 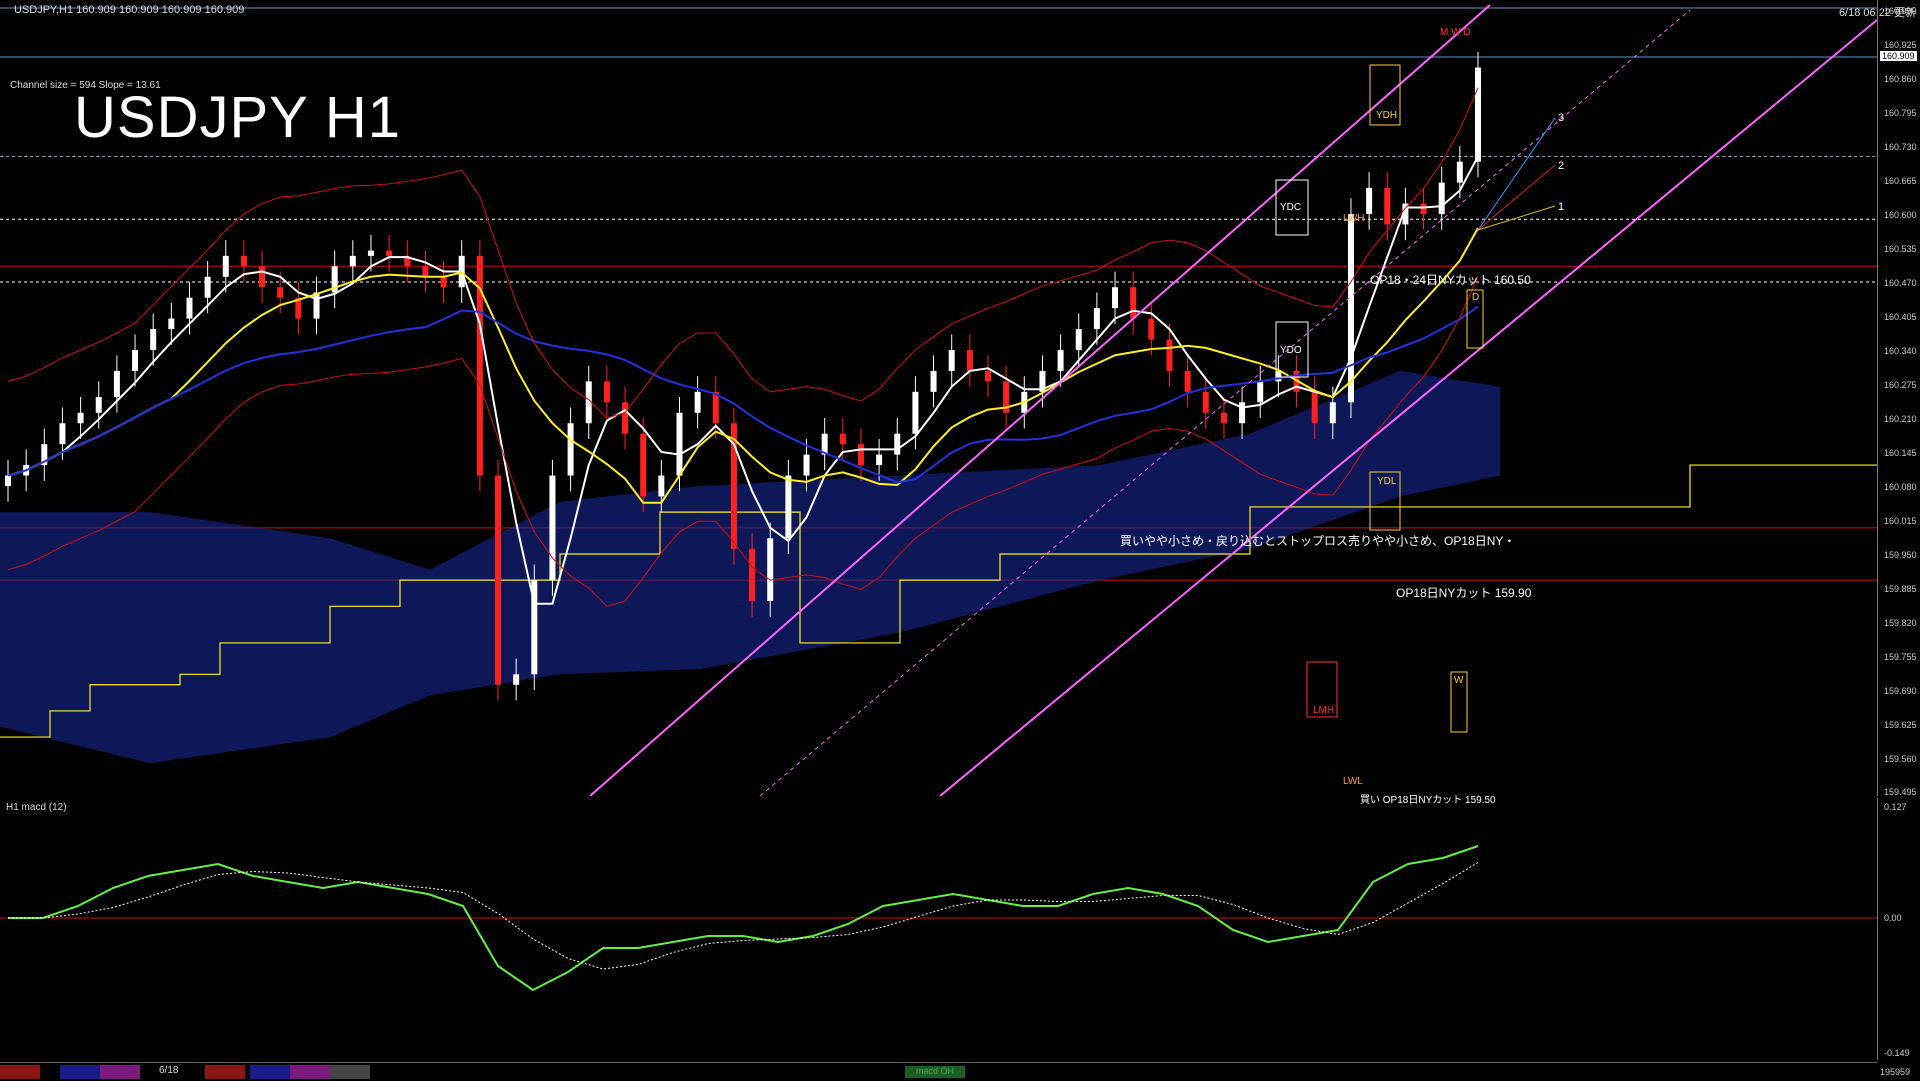 What do you see at coordinates (1291, 207) in the screenshot?
I see `ydc-label: YDC` at bounding box center [1291, 207].